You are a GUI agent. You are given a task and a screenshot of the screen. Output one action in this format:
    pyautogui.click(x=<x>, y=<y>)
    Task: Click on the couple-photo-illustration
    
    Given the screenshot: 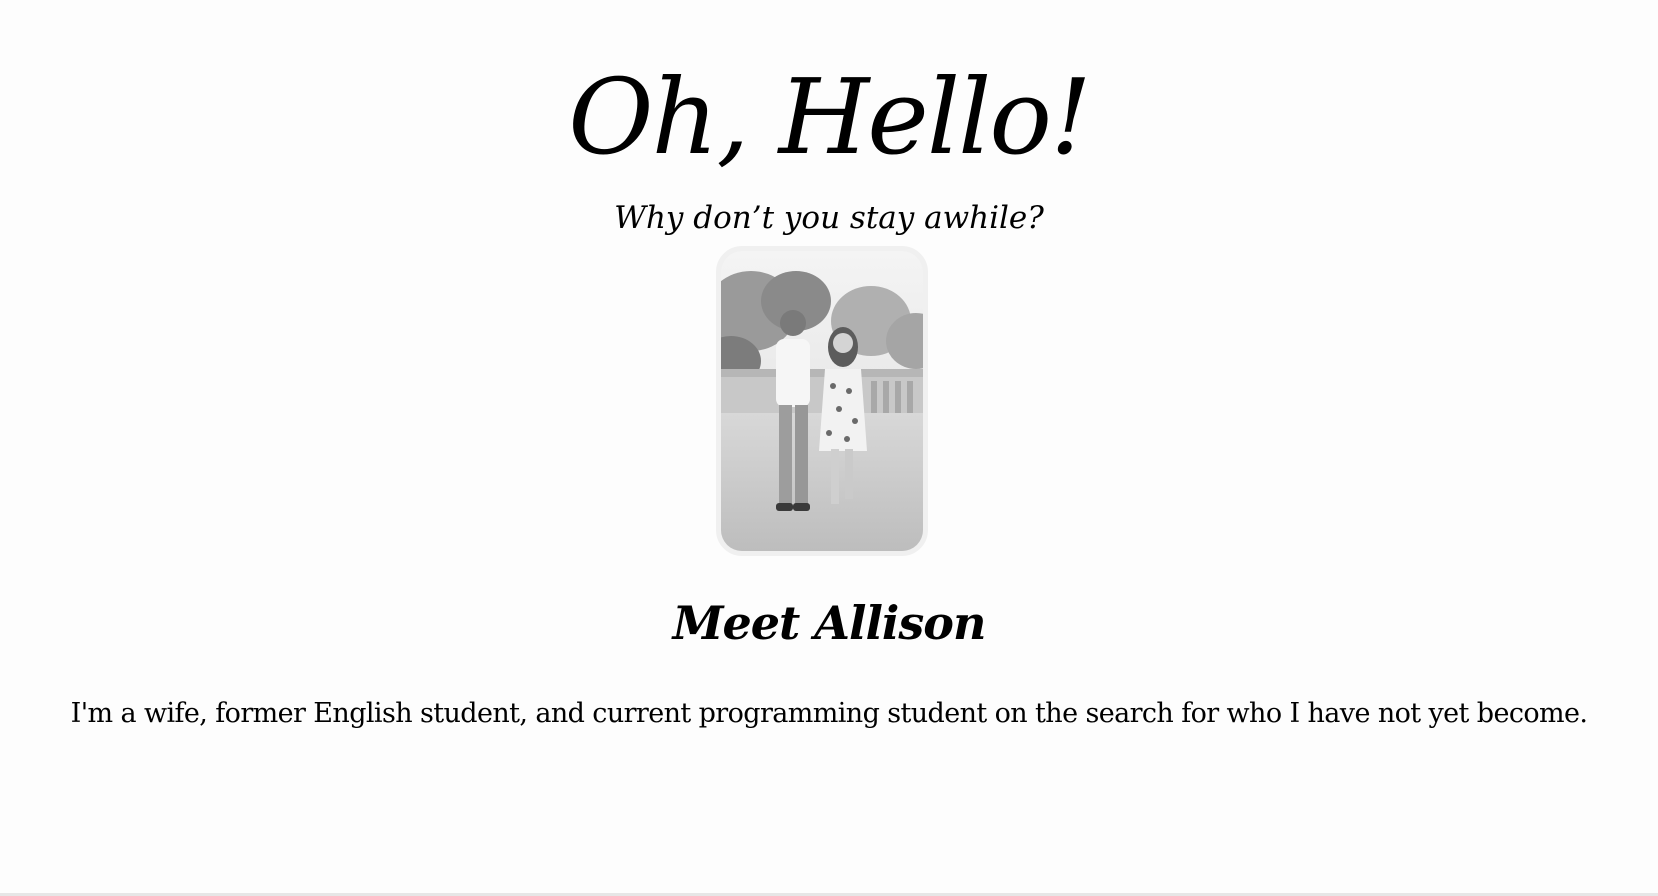 What is the action you would take?
    pyautogui.click(x=822, y=401)
    